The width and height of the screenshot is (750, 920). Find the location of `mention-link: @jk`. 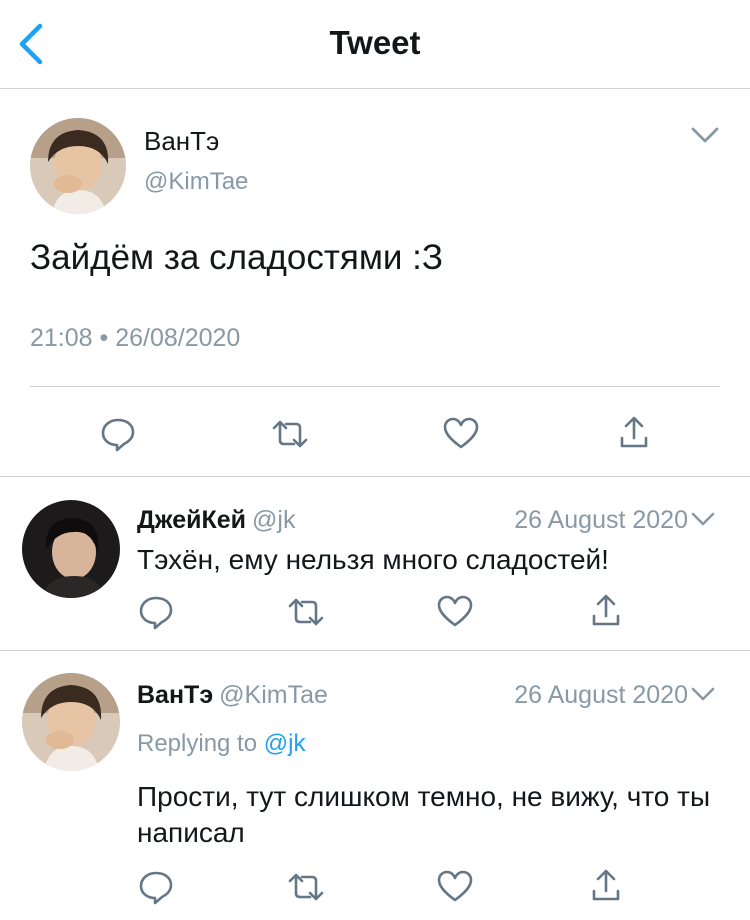

mention-link: @jk is located at coordinates (285, 743).